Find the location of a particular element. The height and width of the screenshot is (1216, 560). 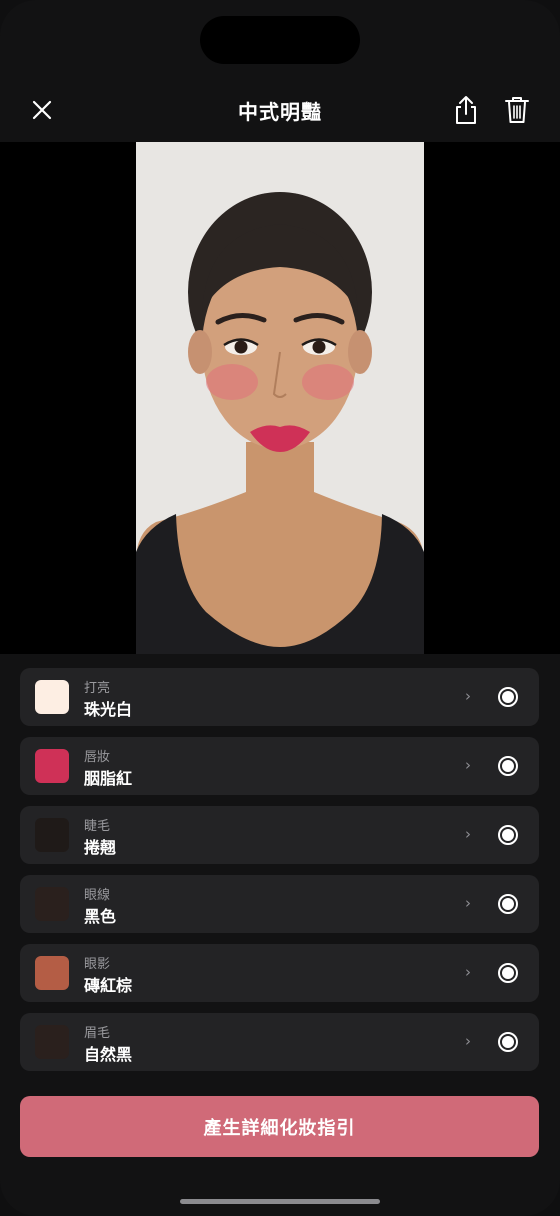

generate-guide-button: 產生詳細化妝指引 is located at coordinates (279, 1126).